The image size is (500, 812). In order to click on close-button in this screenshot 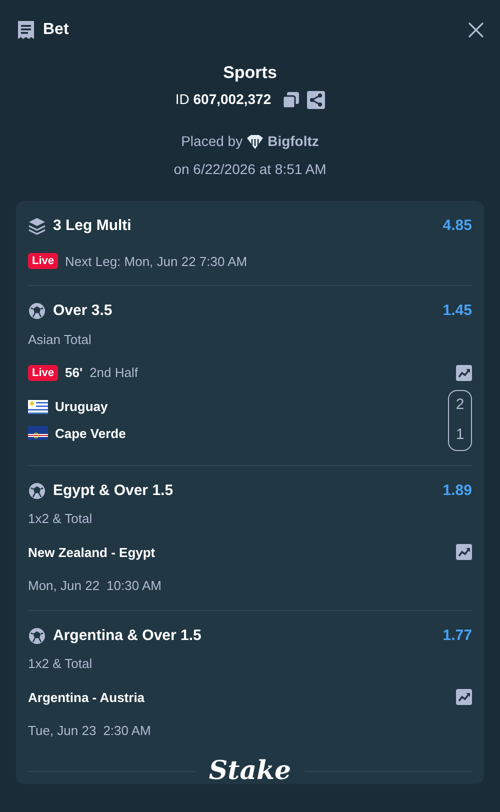, I will do `click(476, 30)`.